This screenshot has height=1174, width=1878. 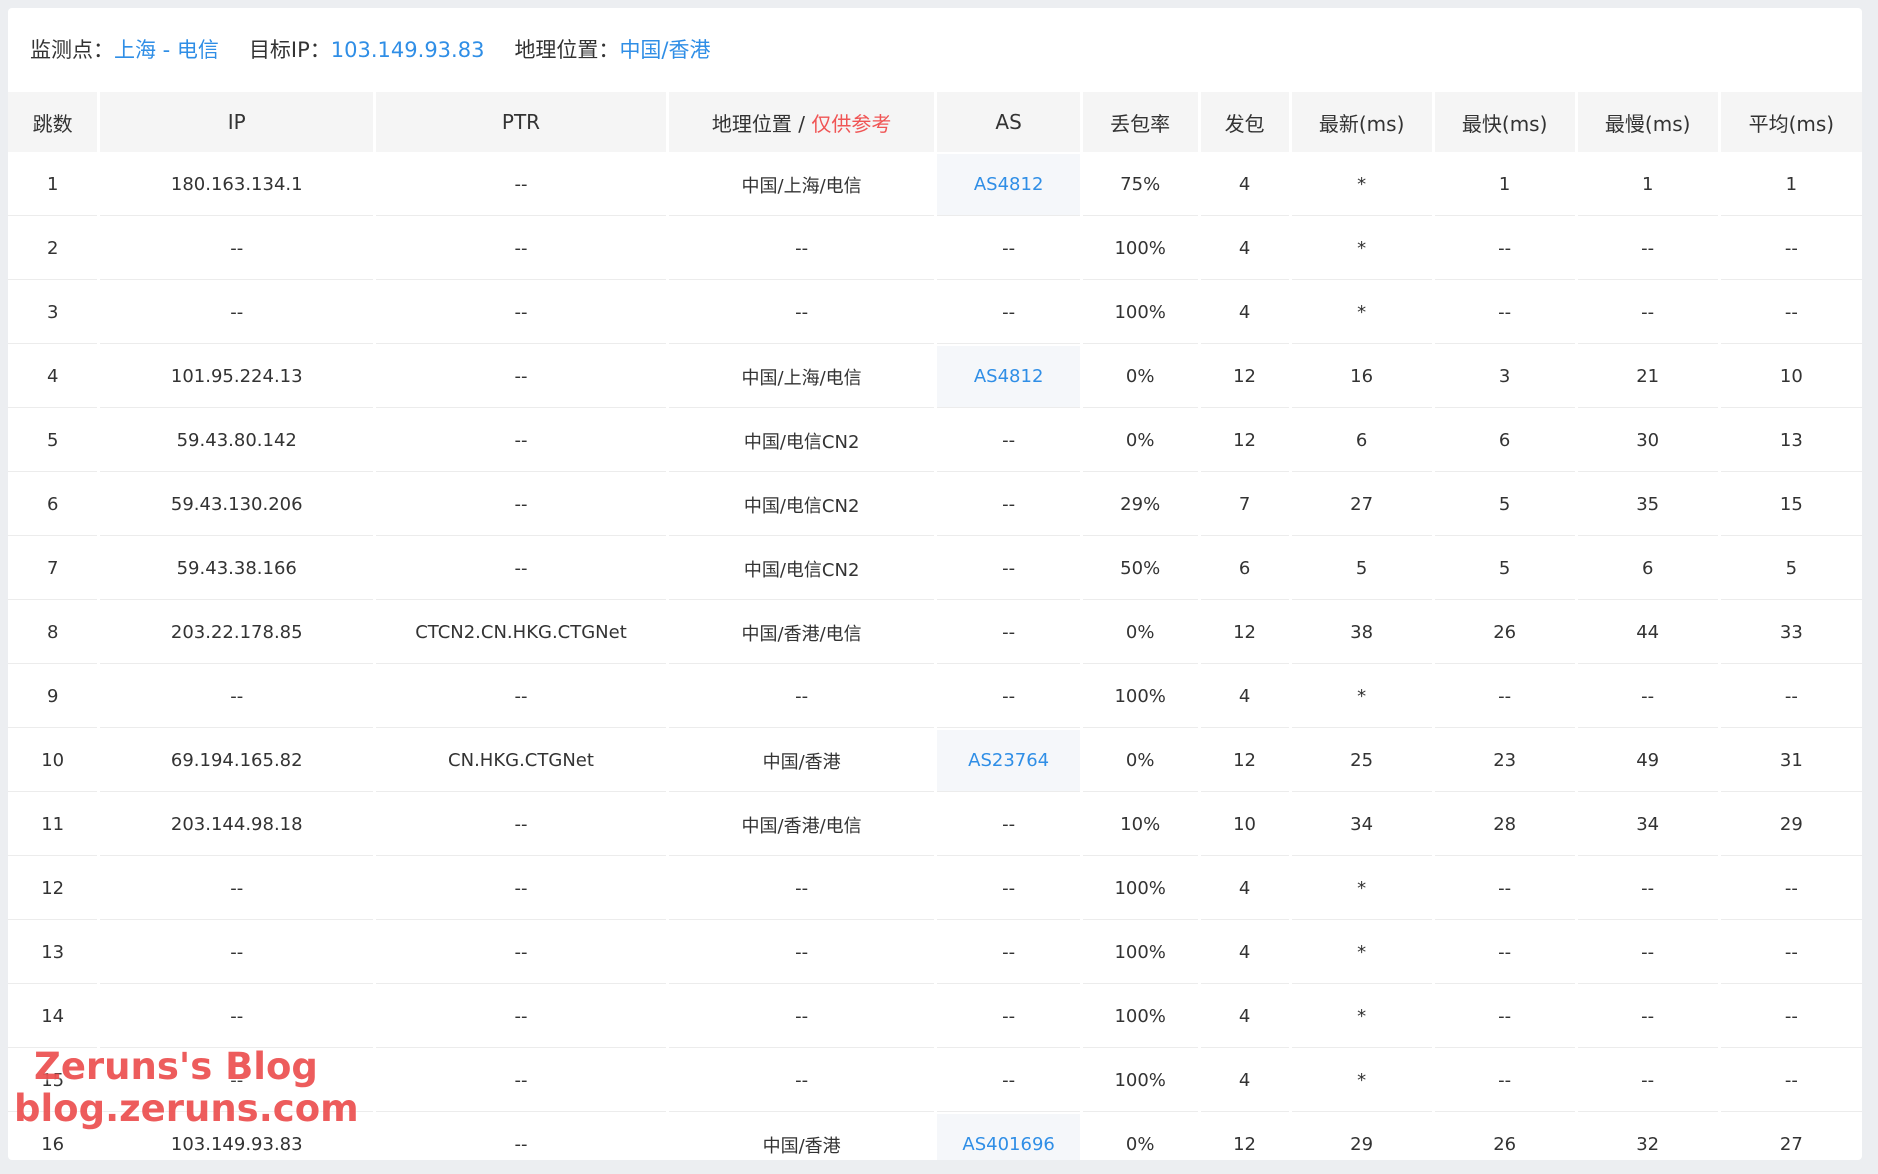 I want to click on cell-last: 34, so click(x=1361, y=825).